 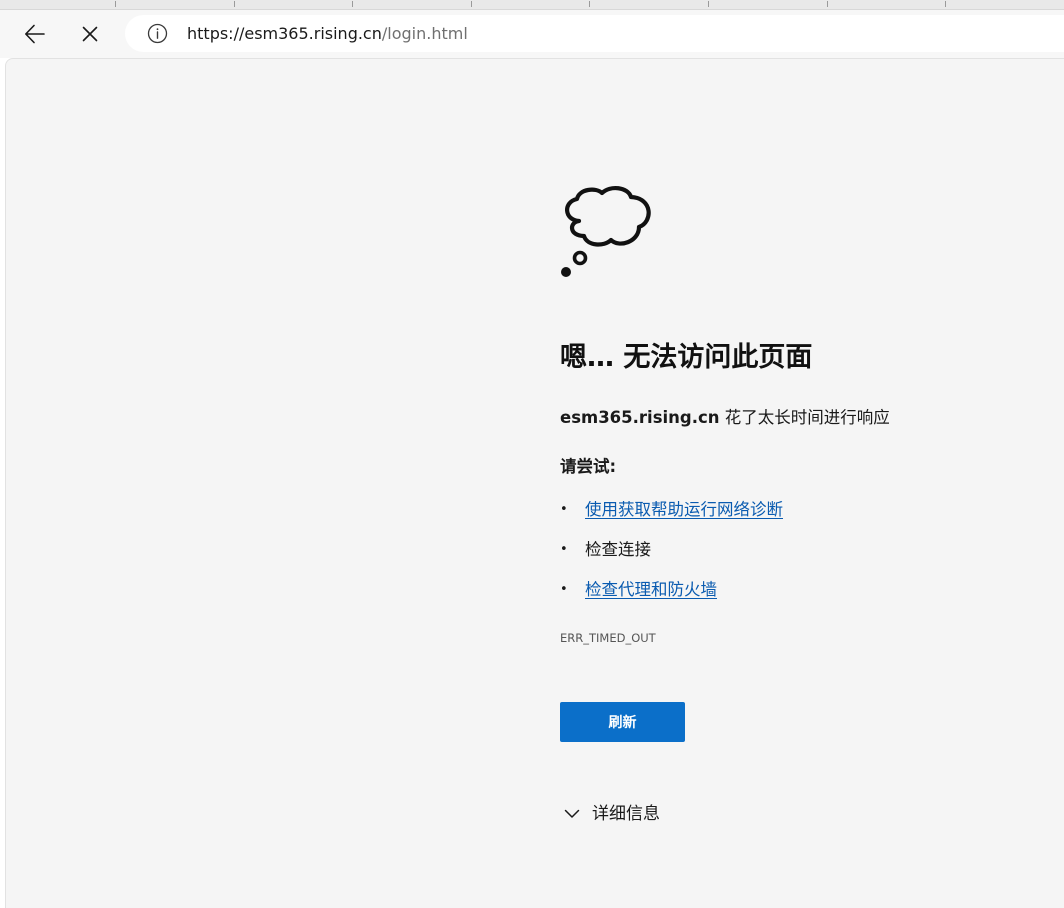 I want to click on url-host: https://esm365.rising.cn, so click(x=284, y=33).